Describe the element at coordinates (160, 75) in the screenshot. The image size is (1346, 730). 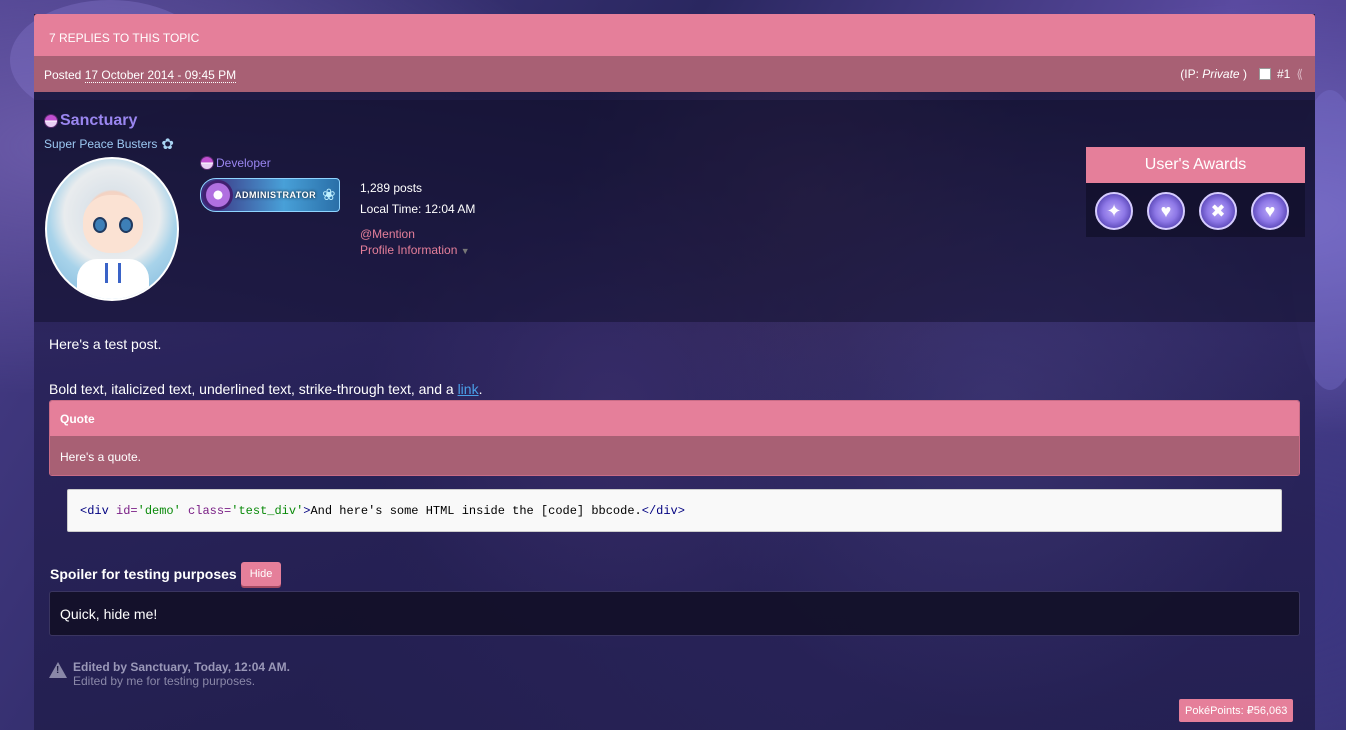
I see `post-date-link: 17 October 2014 - 09:45 PM` at that location.